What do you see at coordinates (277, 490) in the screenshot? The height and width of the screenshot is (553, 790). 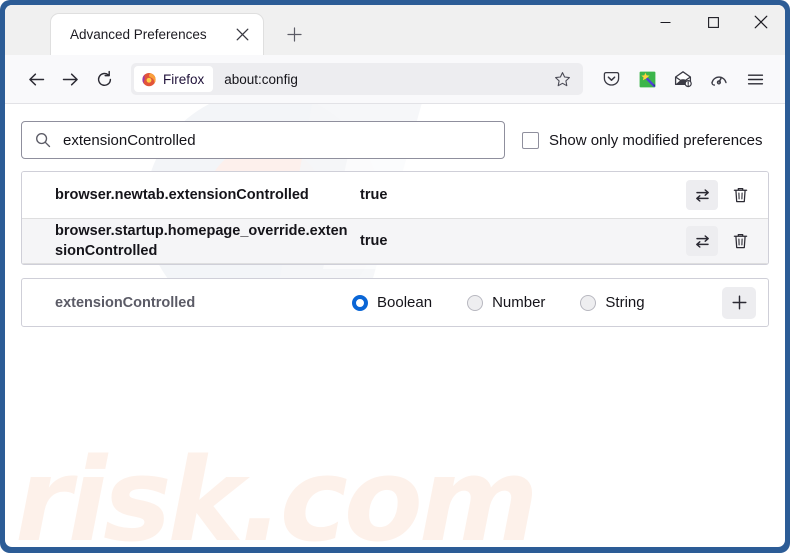 I see `watermark-text: risk.com` at bounding box center [277, 490].